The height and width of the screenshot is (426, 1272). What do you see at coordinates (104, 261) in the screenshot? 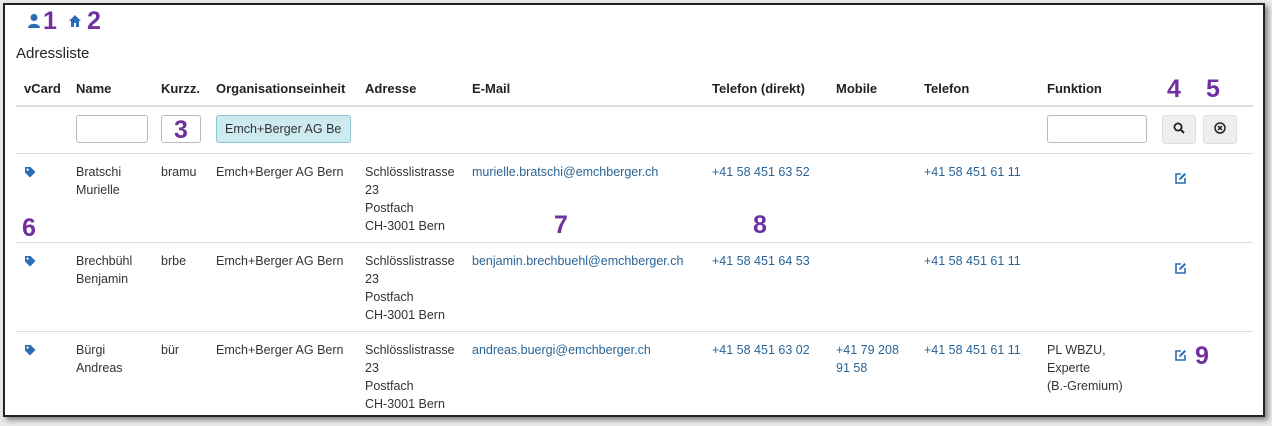
I see `last-name: Brechbühl` at bounding box center [104, 261].